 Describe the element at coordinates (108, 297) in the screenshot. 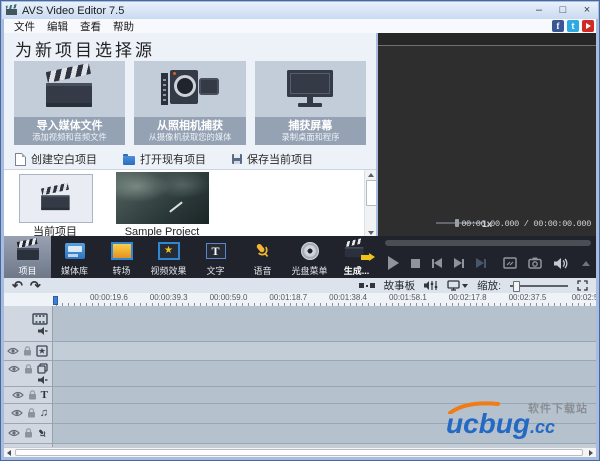

I see `ruler-tick: 00:00:19.6` at that location.